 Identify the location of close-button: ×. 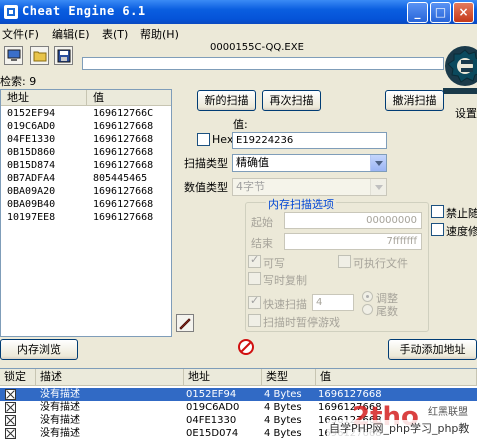
(463, 12).